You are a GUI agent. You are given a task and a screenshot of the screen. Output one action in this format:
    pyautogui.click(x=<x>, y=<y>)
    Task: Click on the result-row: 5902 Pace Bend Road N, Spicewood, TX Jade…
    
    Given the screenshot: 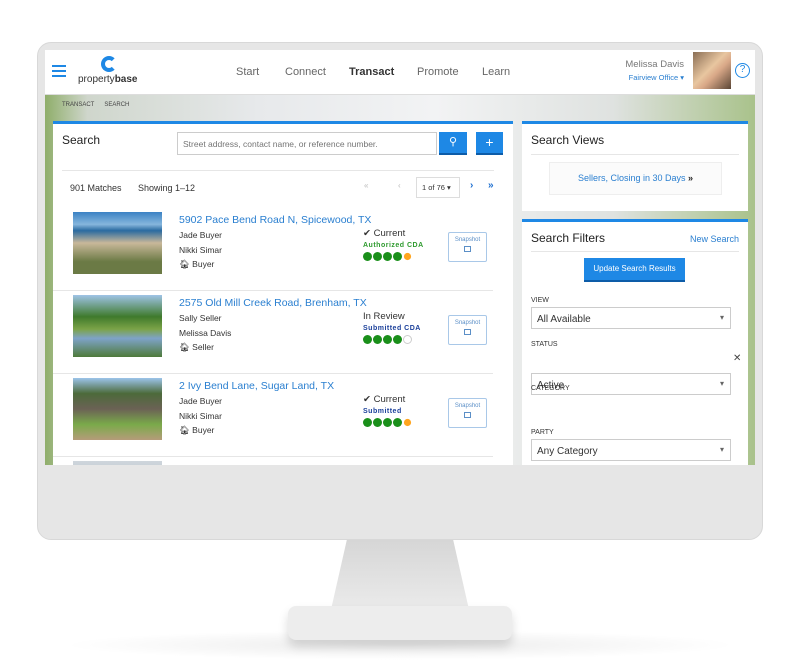 What is the action you would take?
    pyautogui.click(x=273, y=249)
    